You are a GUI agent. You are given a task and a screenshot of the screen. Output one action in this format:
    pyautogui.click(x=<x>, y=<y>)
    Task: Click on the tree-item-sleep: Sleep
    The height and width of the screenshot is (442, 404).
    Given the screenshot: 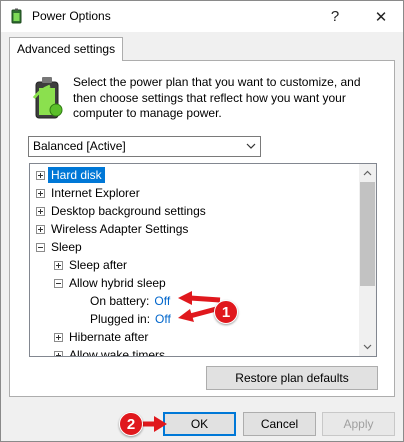 What is the action you would take?
    pyautogui.click(x=59, y=247)
    